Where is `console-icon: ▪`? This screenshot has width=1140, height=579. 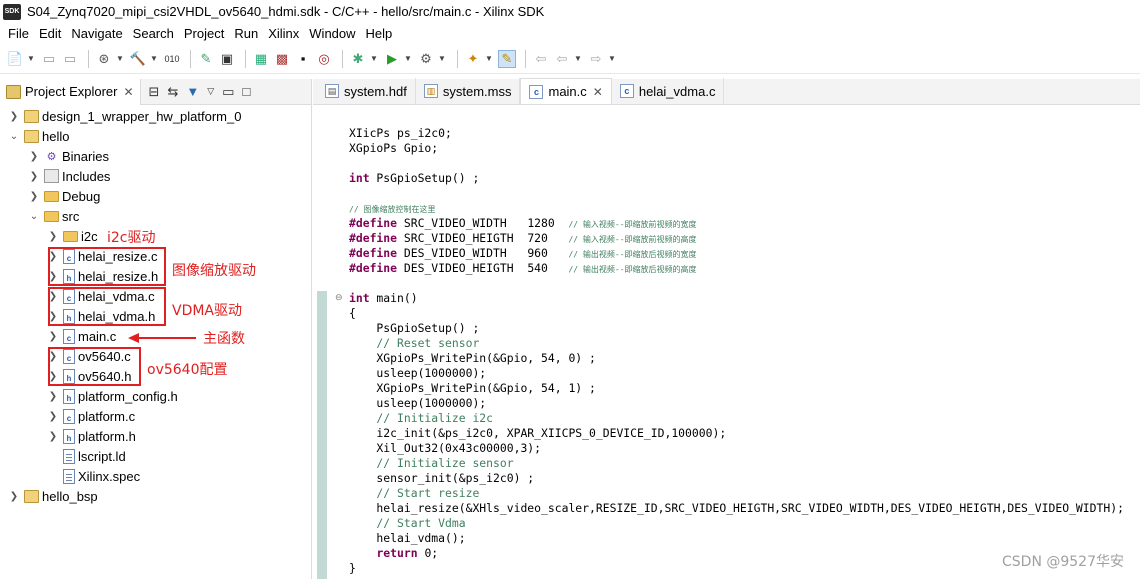
console-icon: ▪ is located at coordinates (303, 59).